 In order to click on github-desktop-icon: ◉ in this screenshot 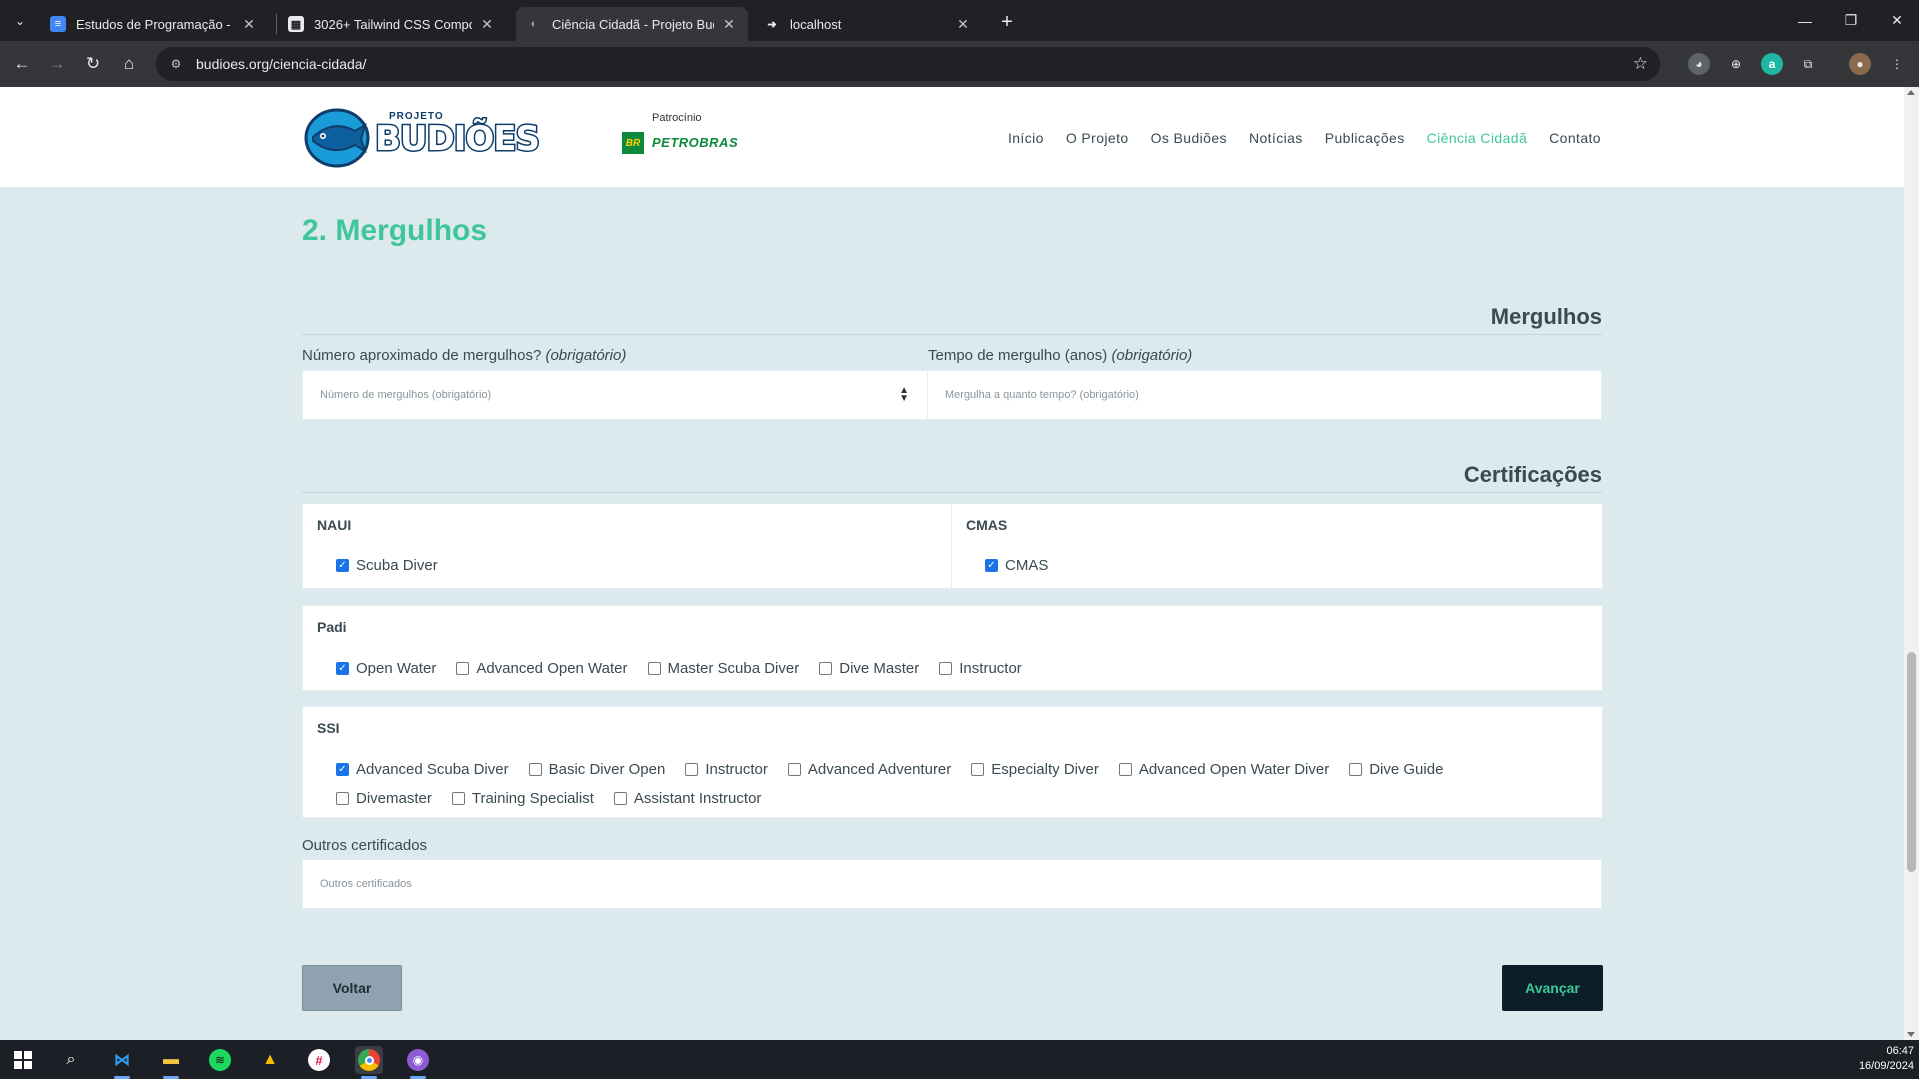, I will do `click(418, 1060)`.